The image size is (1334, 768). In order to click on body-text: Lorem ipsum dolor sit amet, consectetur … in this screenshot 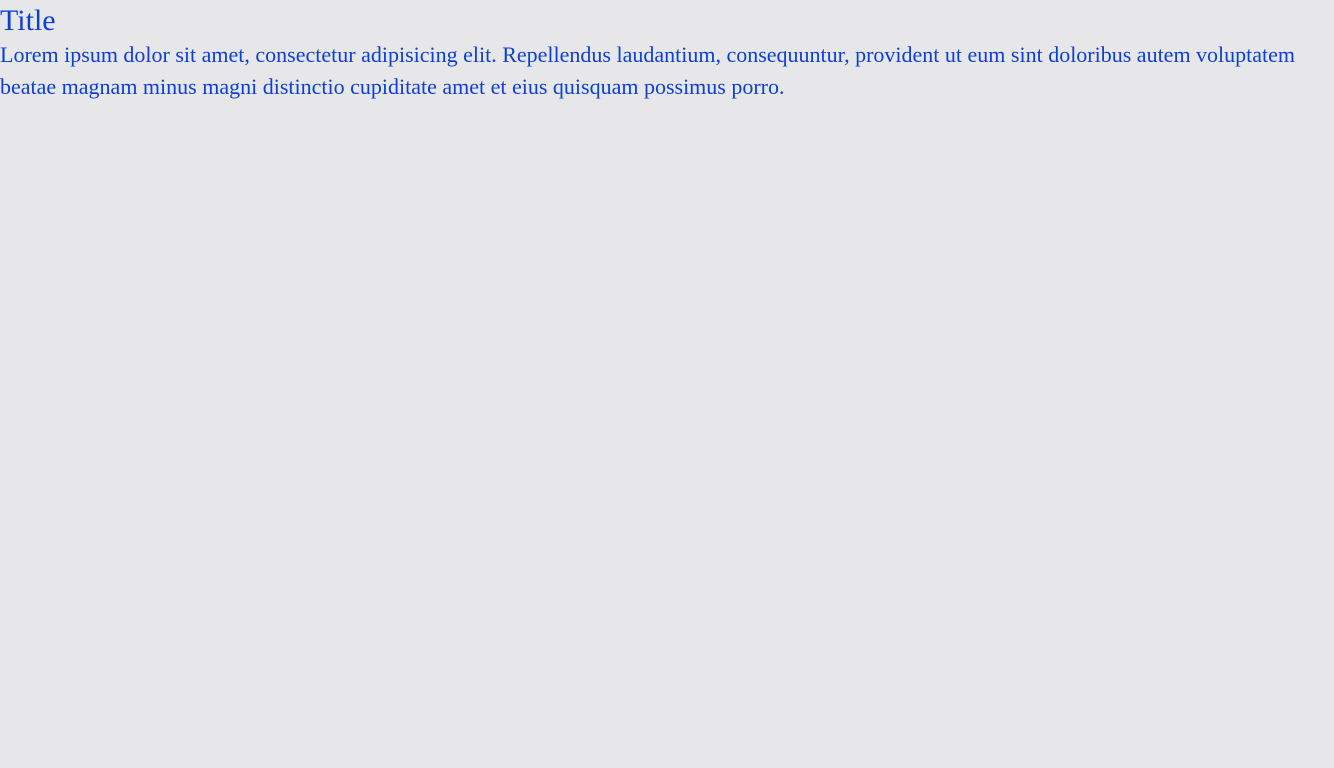, I will do `click(648, 70)`.